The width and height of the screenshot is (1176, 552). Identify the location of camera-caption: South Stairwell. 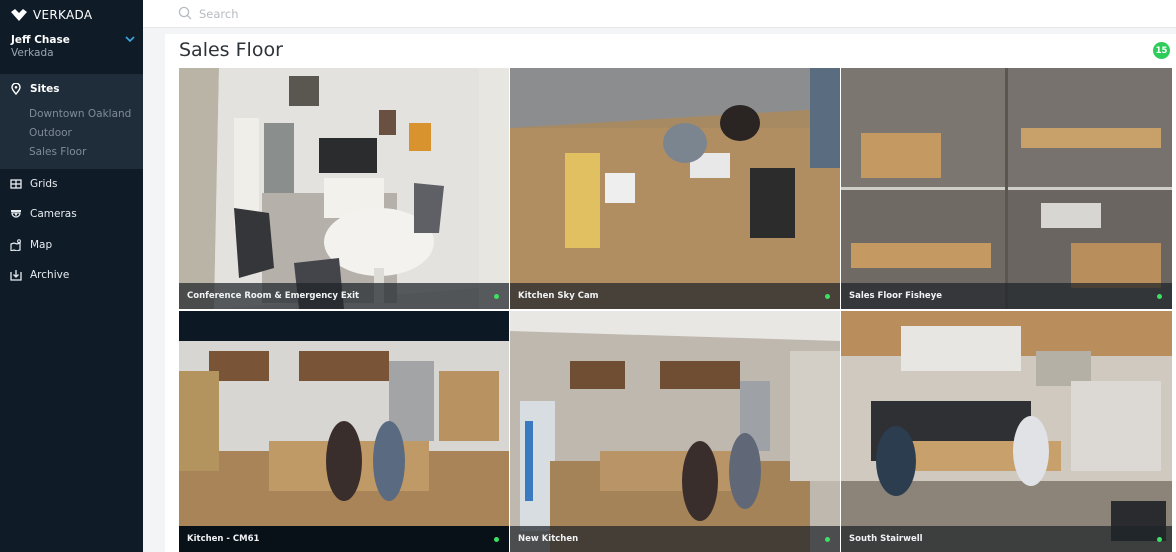
(1006, 539).